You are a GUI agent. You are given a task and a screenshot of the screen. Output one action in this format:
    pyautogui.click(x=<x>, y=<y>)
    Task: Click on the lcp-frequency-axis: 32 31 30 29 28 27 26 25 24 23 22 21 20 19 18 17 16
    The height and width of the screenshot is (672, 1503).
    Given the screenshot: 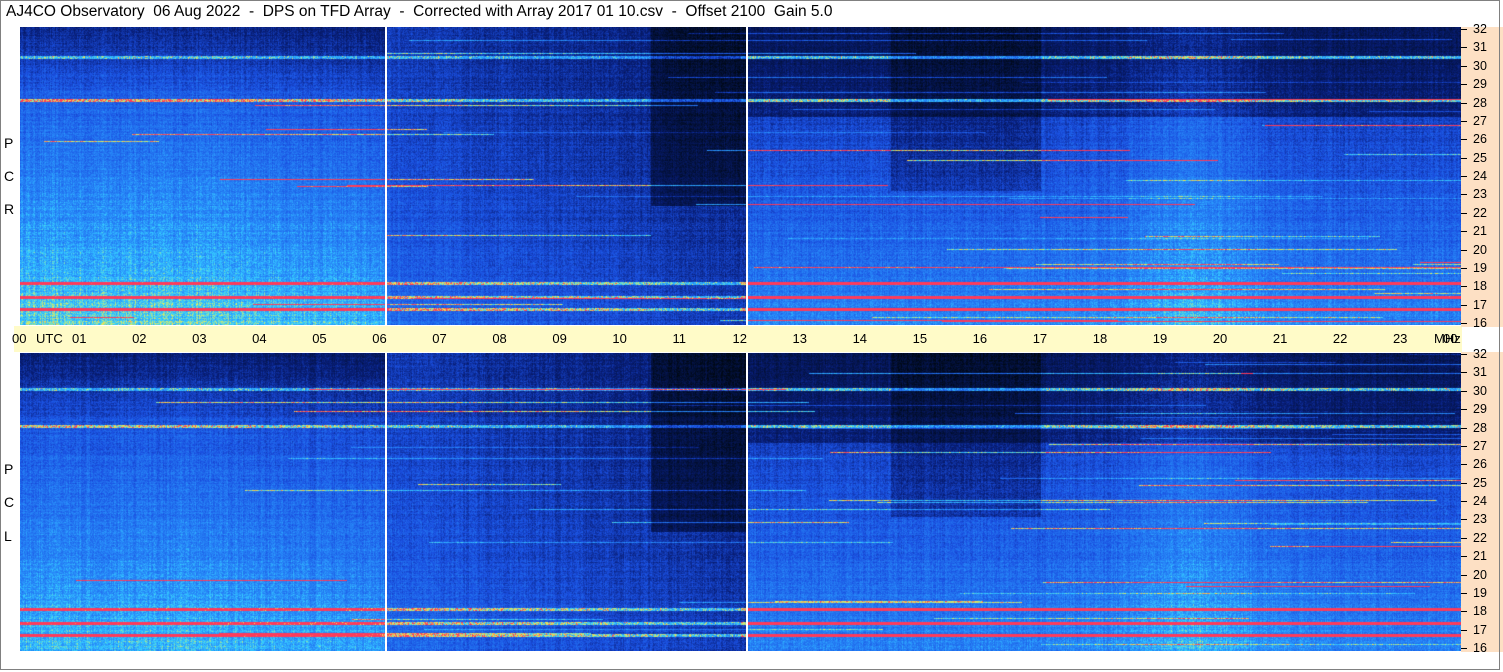 What is the action you would take?
    pyautogui.click(x=1482, y=501)
    